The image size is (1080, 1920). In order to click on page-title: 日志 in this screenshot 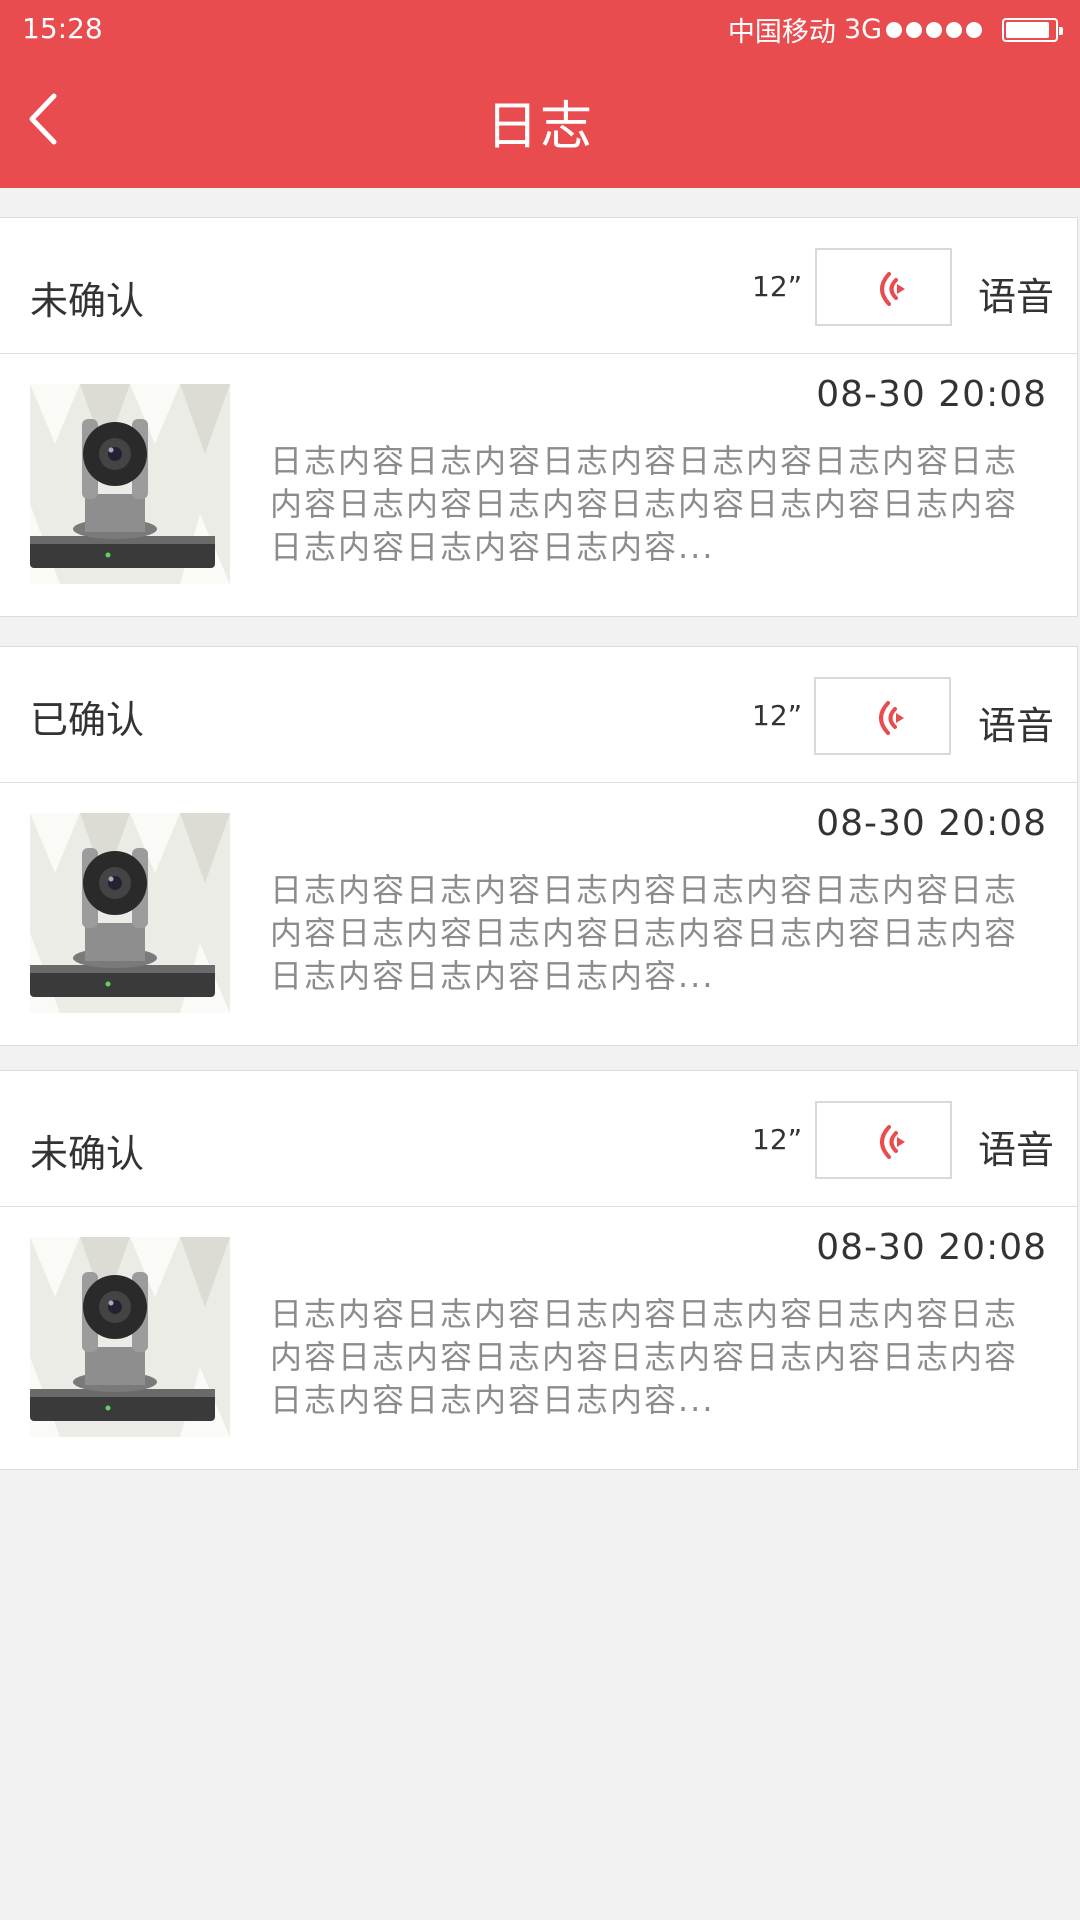, I will do `click(539, 127)`.